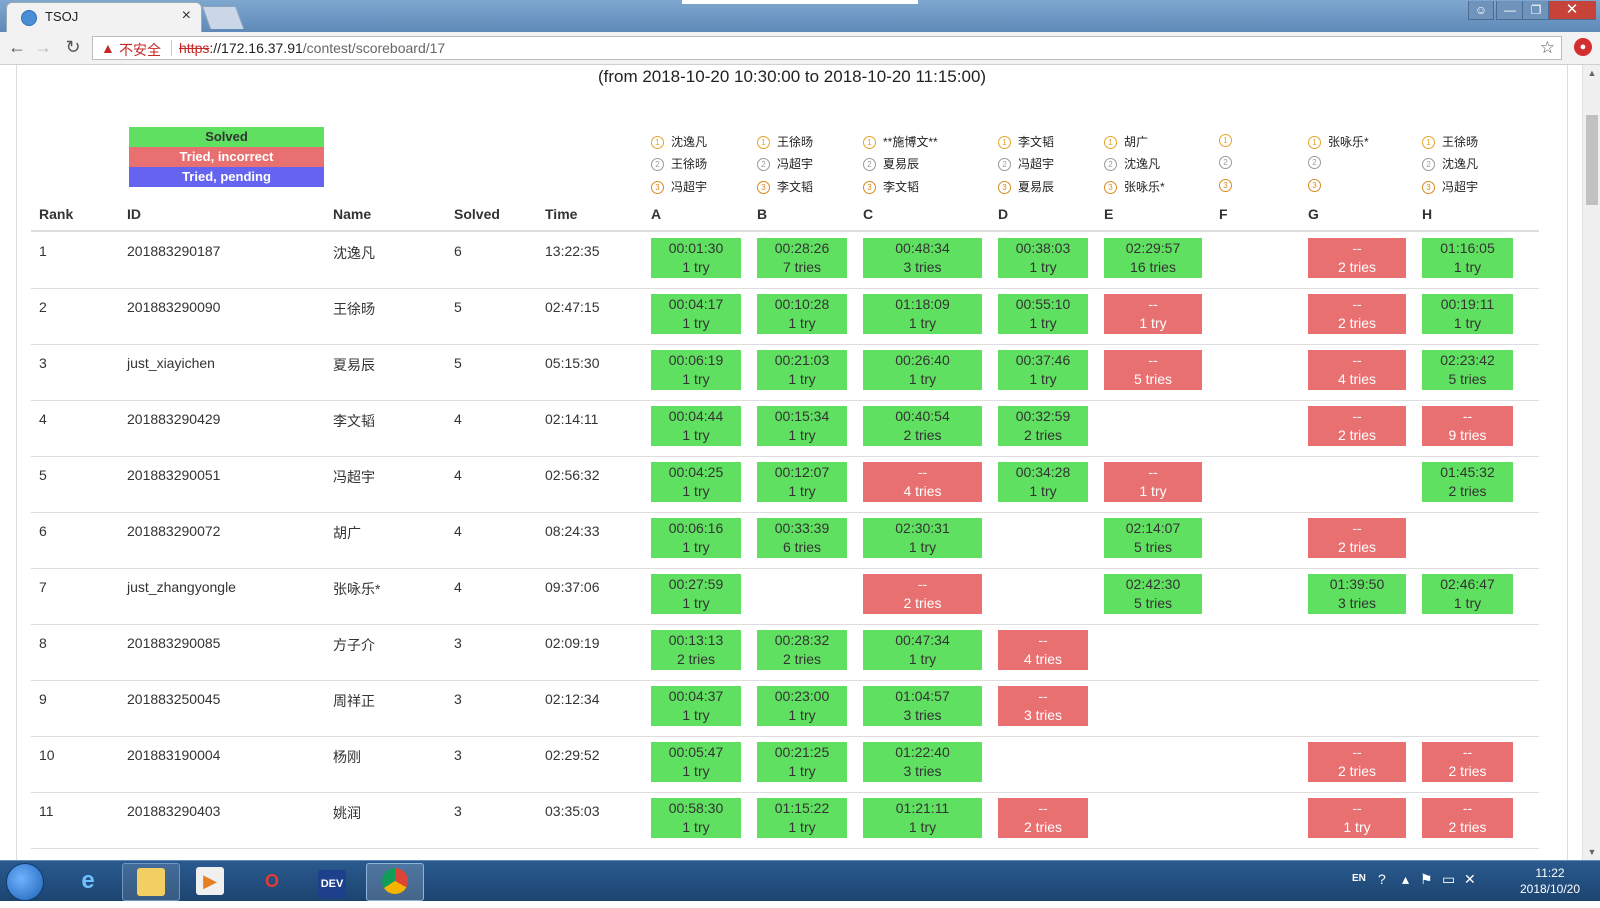 The height and width of the screenshot is (908, 1600). I want to click on row-name: 夏易辰, so click(354, 365).